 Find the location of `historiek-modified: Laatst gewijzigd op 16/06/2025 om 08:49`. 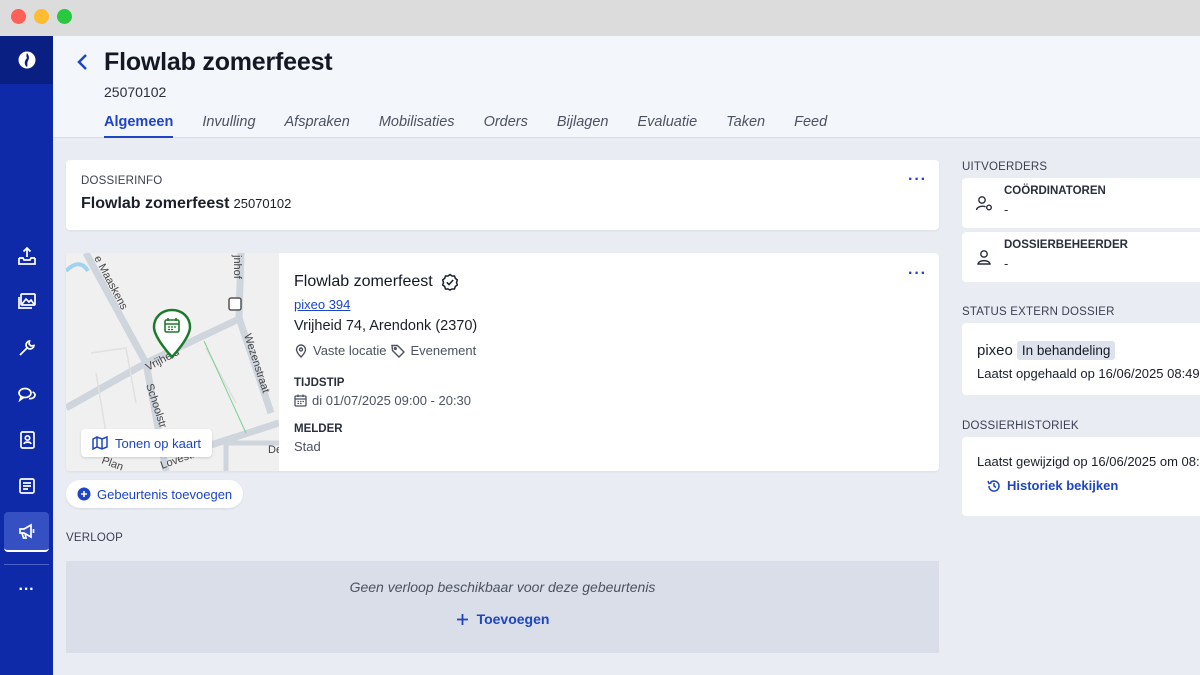

historiek-modified: Laatst gewijzigd op 16/06/2025 om 08:49 is located at coordinates (1088, 461).